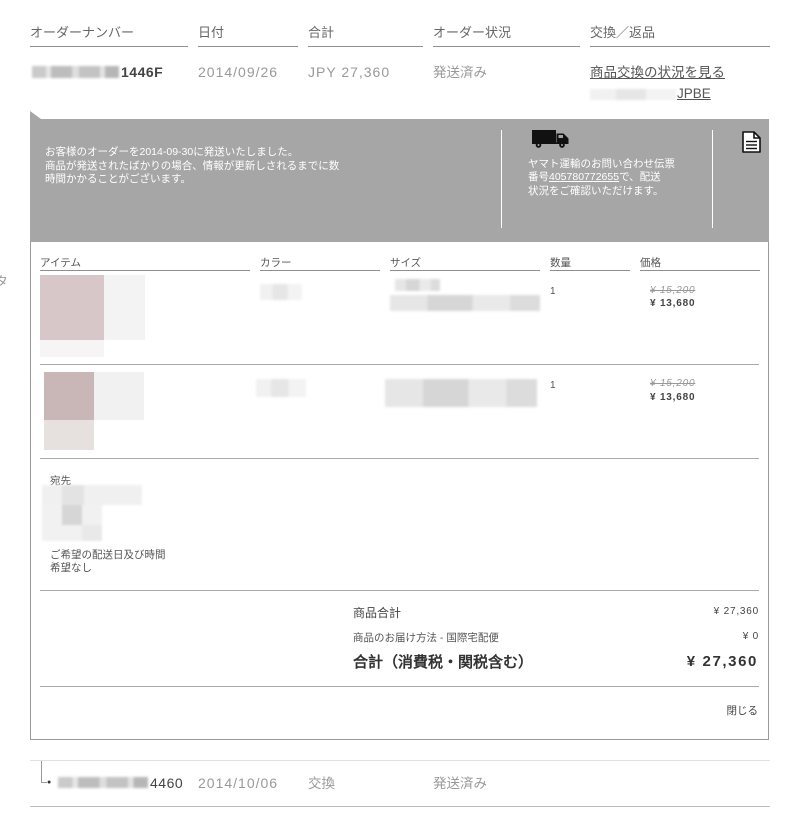 The height and width of the screenshot is (821, 795). I want to click on col-header-exchange-return: 交換／返品, so click(623, 32).